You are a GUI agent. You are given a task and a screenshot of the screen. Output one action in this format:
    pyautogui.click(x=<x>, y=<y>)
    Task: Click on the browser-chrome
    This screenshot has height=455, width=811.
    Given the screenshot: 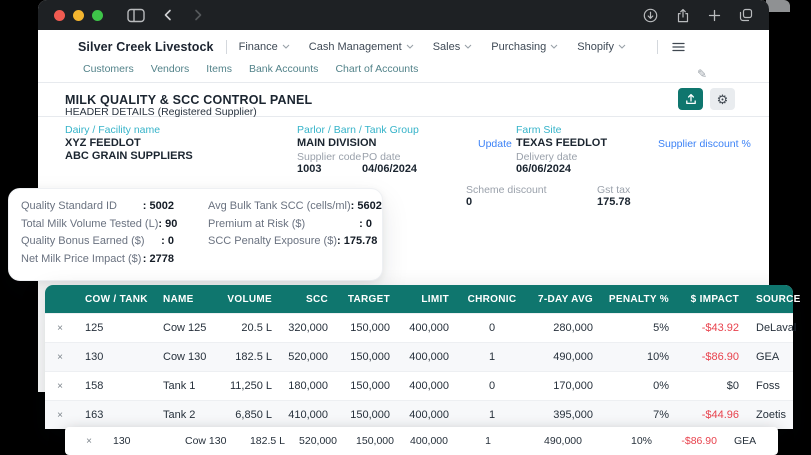 What is the action you would take?
    pyautogui.click(x=403, y=15)
    